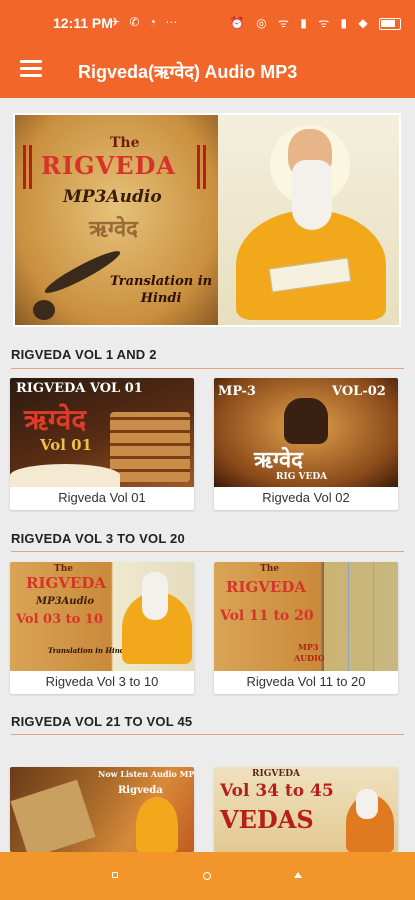 Image resolution: width=415 pixels, height=900 pixels. I want to click on card-thumbnail: The RIGVEDA Vol 11 to 20 MP3 AUDIO, so click(306, 616).